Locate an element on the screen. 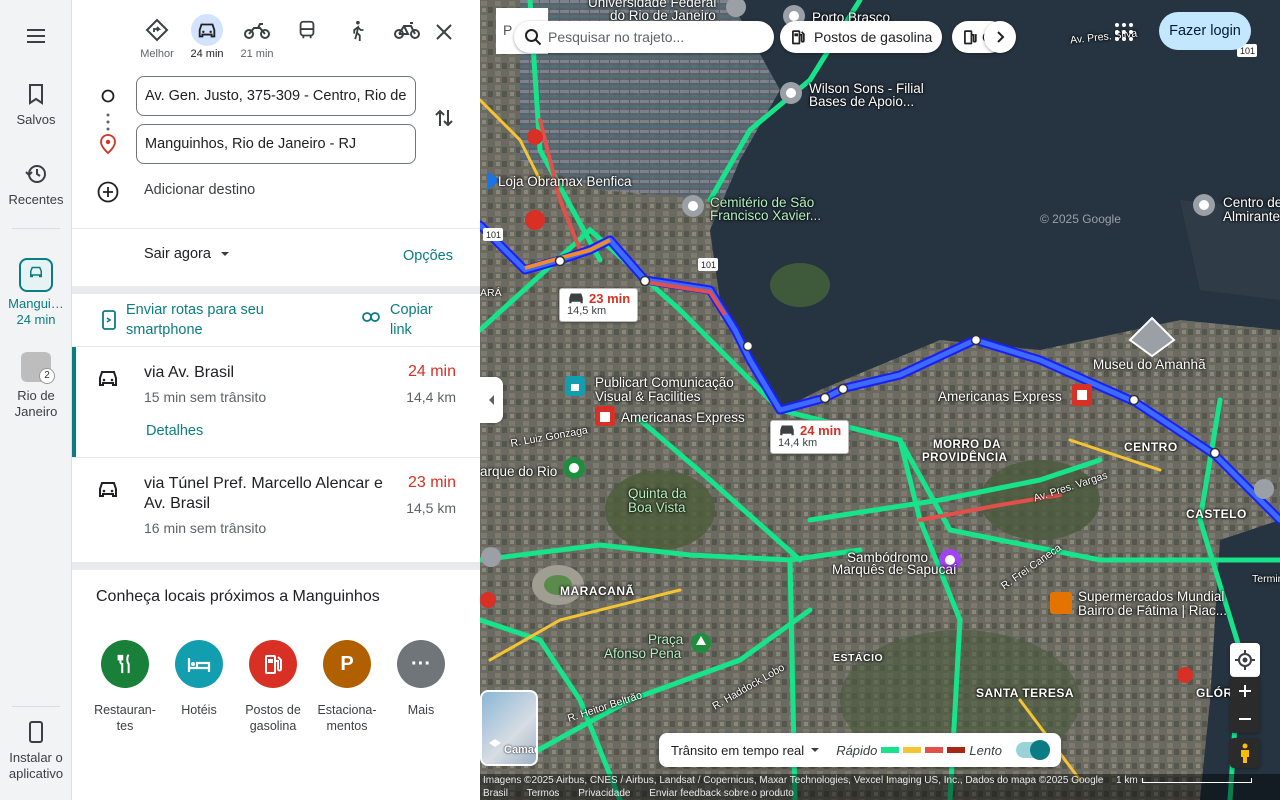  depart-now-dropdown: Sair agora is located at coordinates (187, 254).